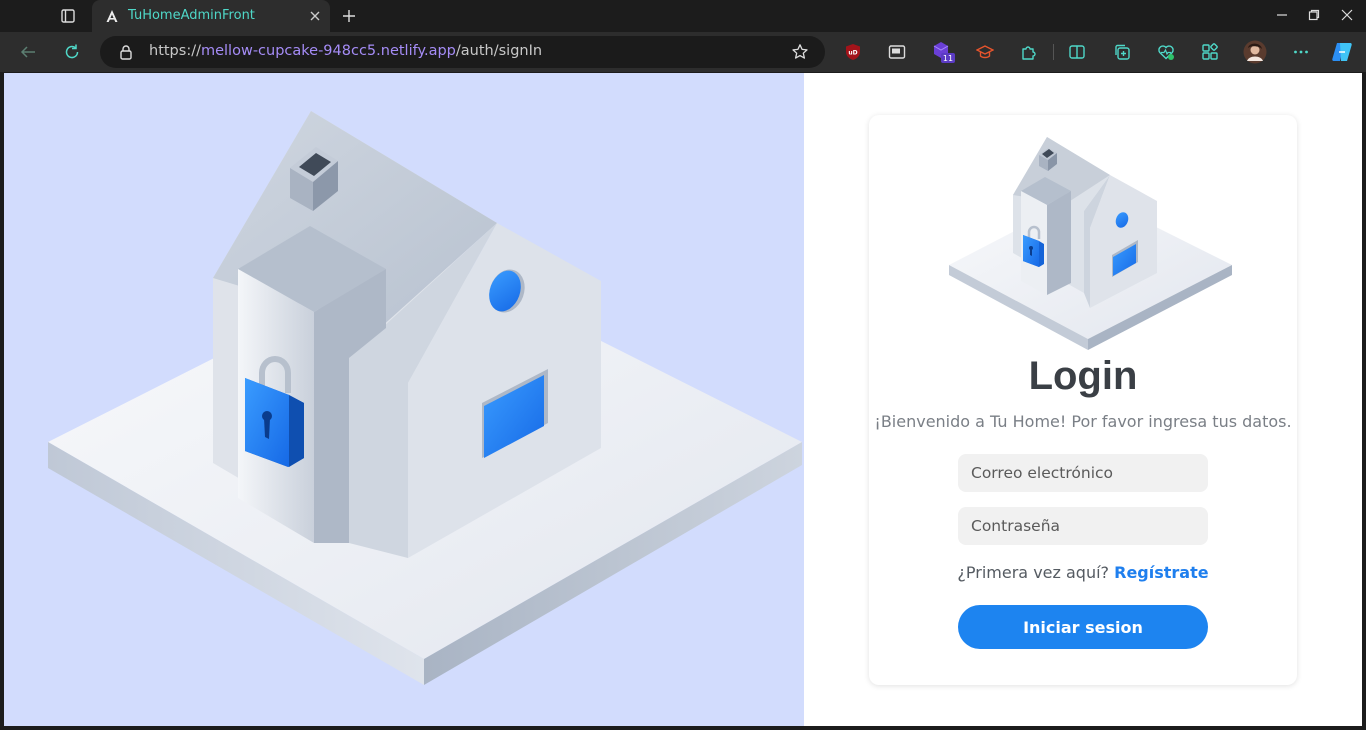  I want to click on tab-title: TuHomeAdminFront, so click(191, 15).